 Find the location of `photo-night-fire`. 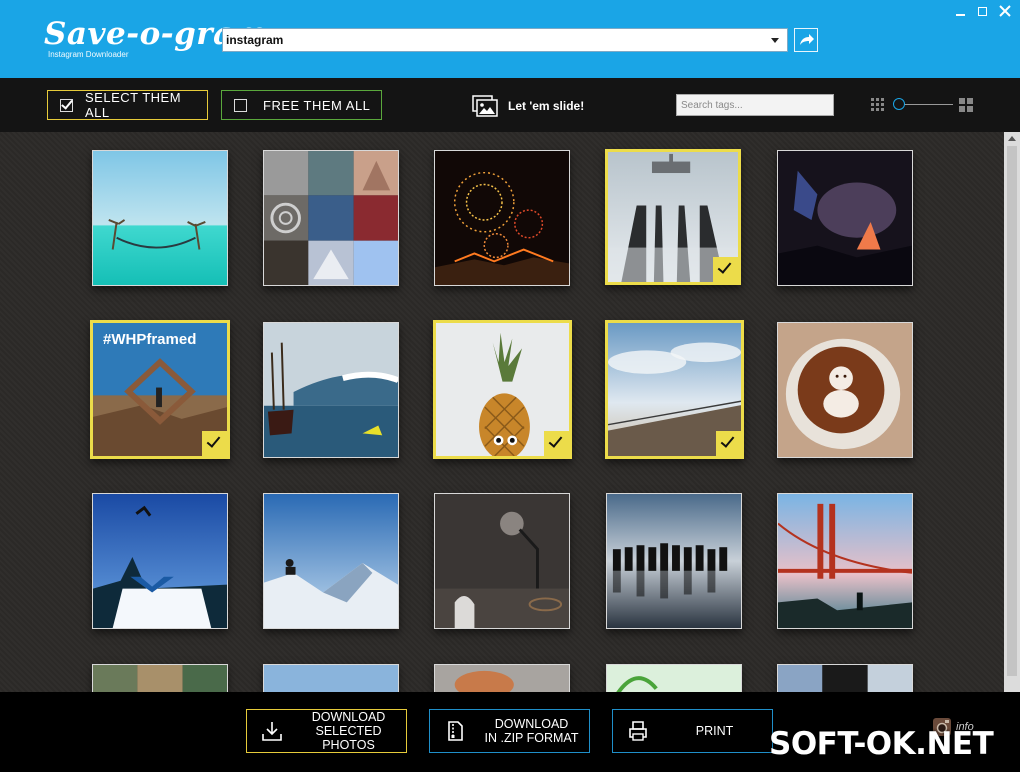

photo-night-fire is located at coordinates (845, 218).